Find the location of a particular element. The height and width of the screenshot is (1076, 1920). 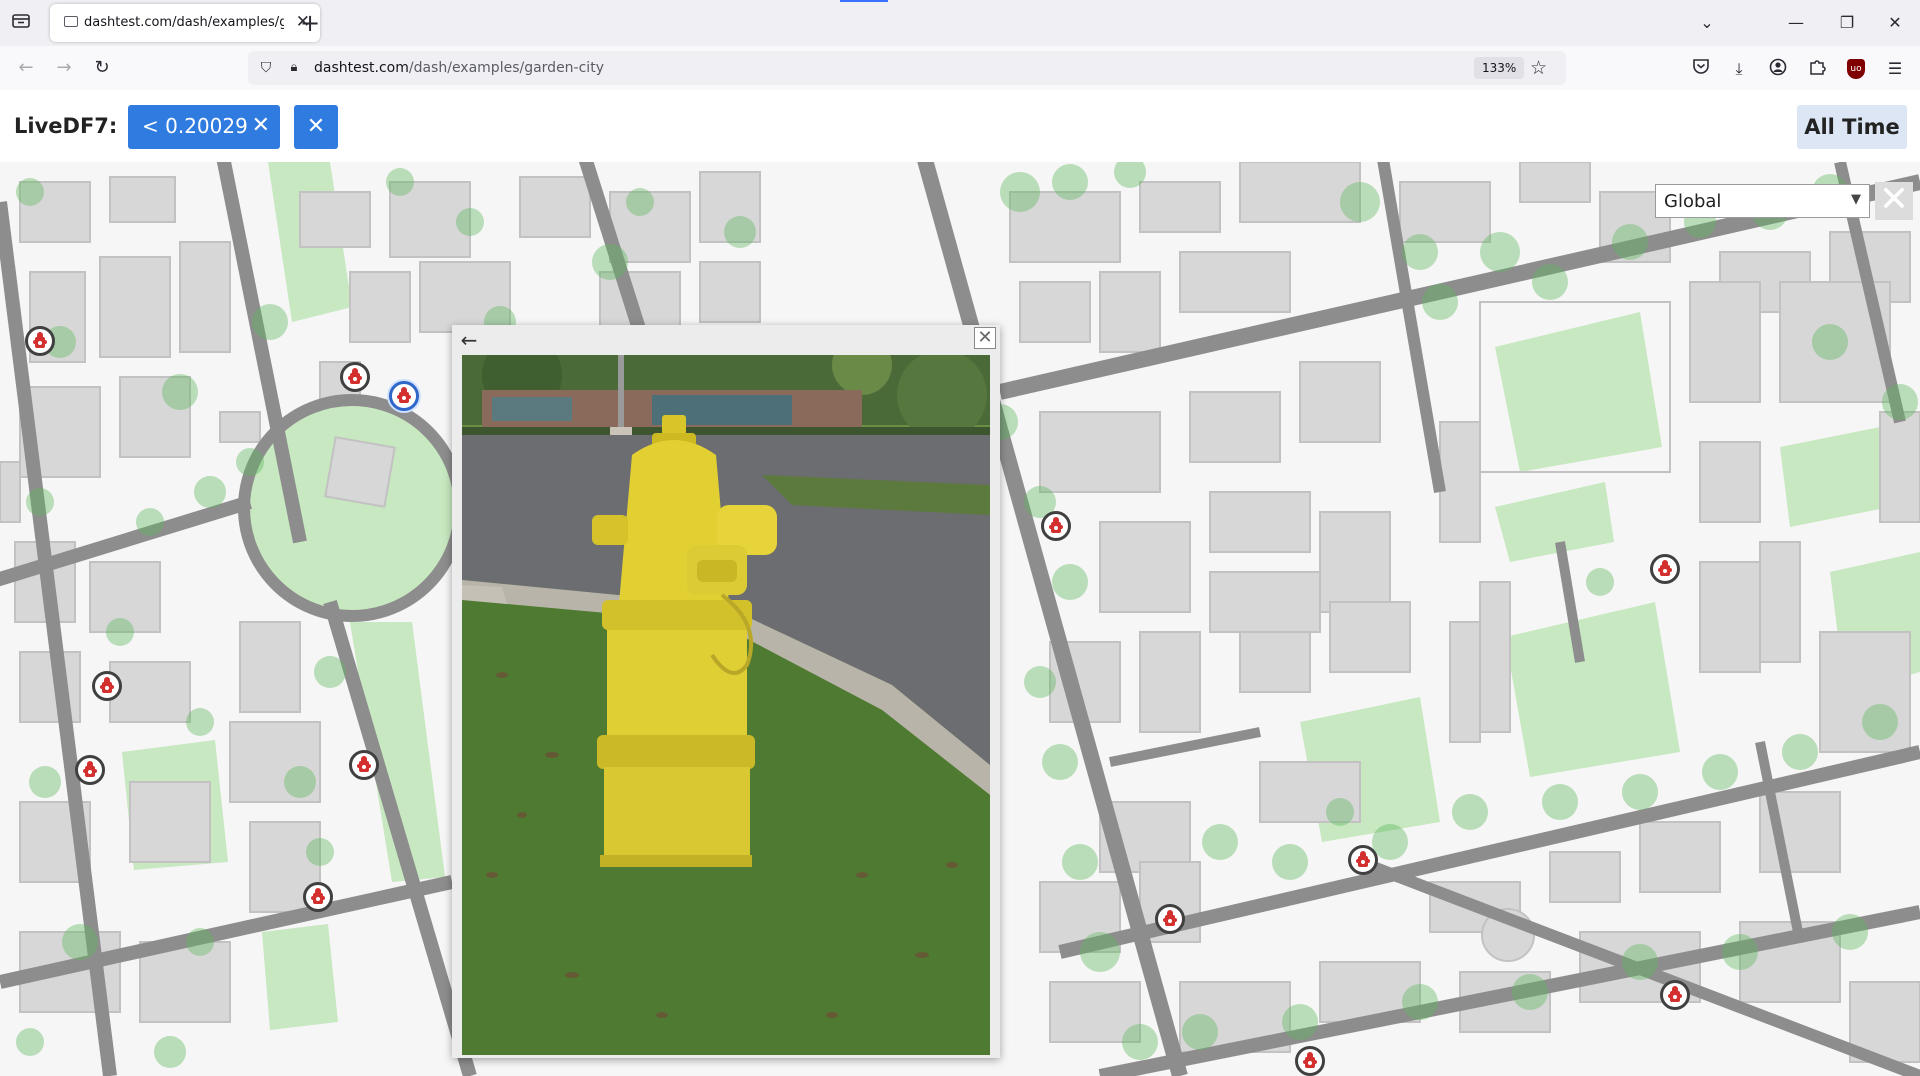

caret-down-icon: ▼ is located at coordinates (1856, 199).